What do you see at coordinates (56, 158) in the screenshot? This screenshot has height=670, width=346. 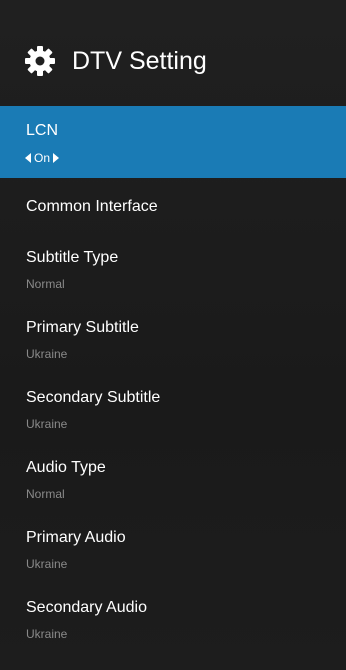 I see `arrow-right-icon` at bounding box center [56, 158].